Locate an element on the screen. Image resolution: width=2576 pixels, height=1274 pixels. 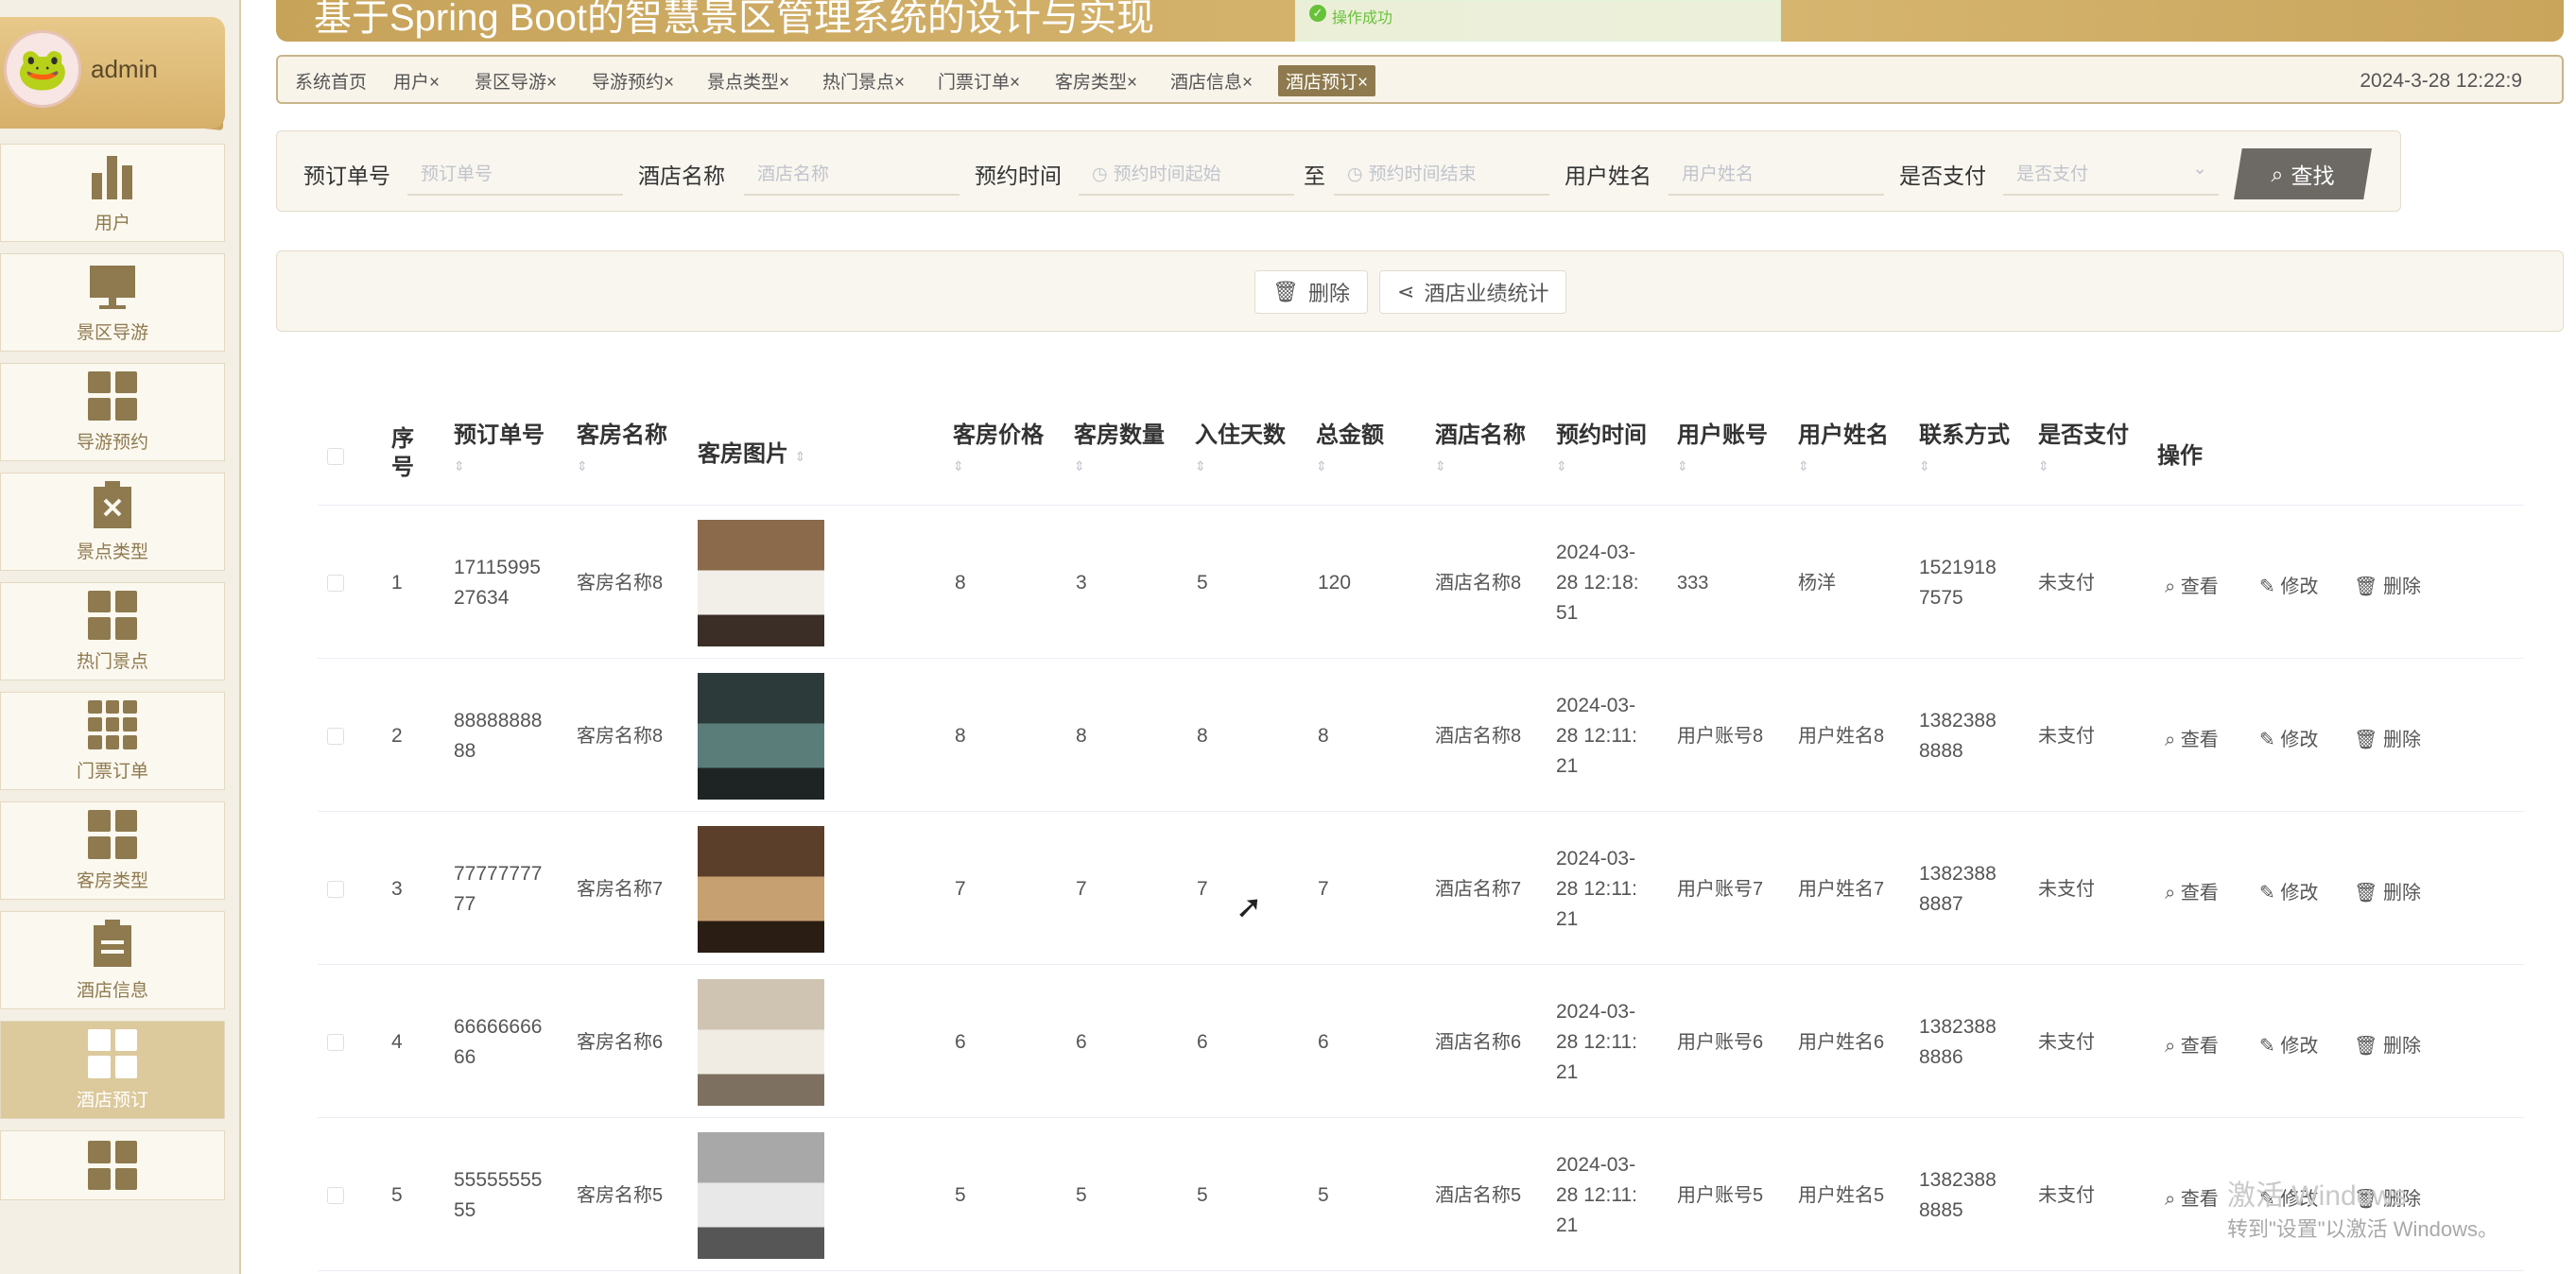
cell-line: 88888888 is located at coordinates (498, 721).